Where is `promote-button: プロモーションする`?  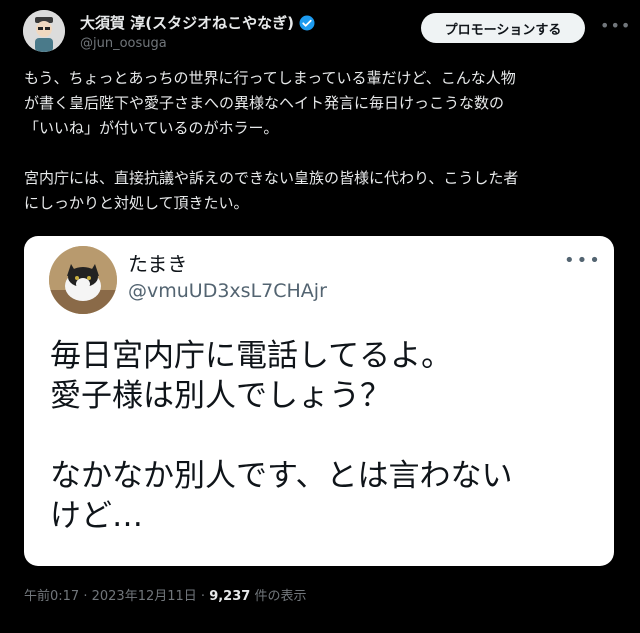 promote-button: プロモーションする is located at coordinates (503, 28).